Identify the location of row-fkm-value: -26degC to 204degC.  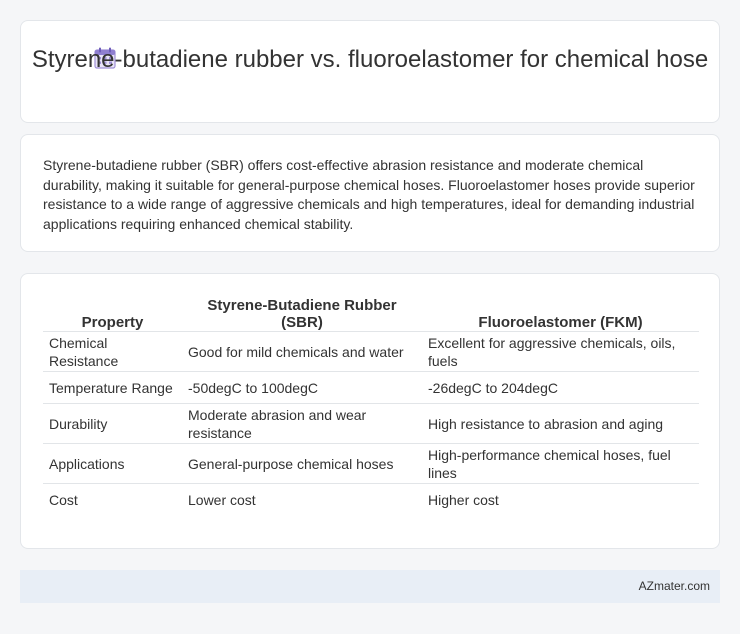
(560, 387).